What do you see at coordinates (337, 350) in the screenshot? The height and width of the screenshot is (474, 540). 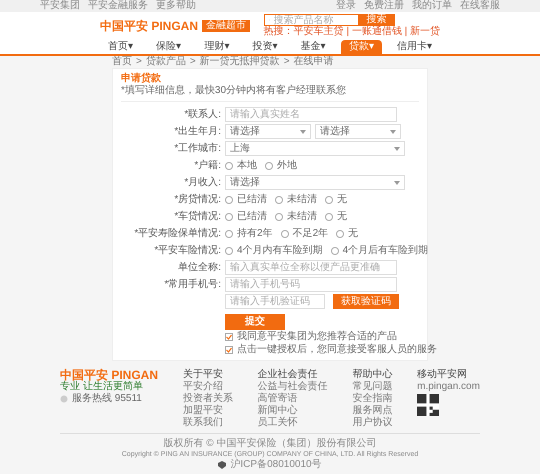 I see `agreement-text: 点击一键授权后，您同意接受客服人员的服务` at bounding box center [337, 350].